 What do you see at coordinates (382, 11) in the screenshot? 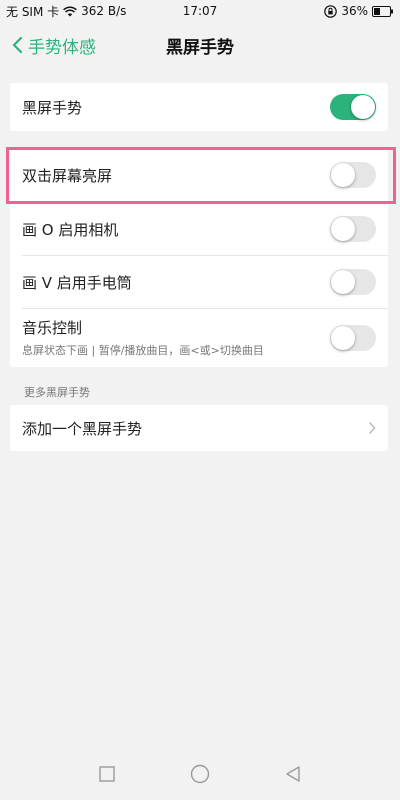
I see `battery-icon` at bounding box center [382, 11].